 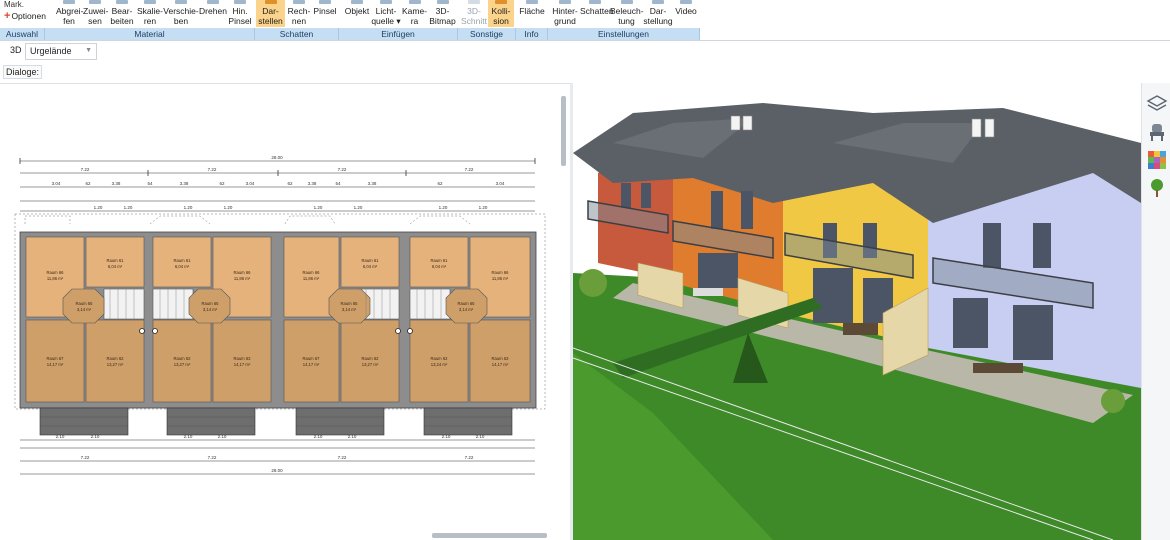 I want to click on tool-beleuchtung: Beleuch-tung, so click(x=627, y=13).